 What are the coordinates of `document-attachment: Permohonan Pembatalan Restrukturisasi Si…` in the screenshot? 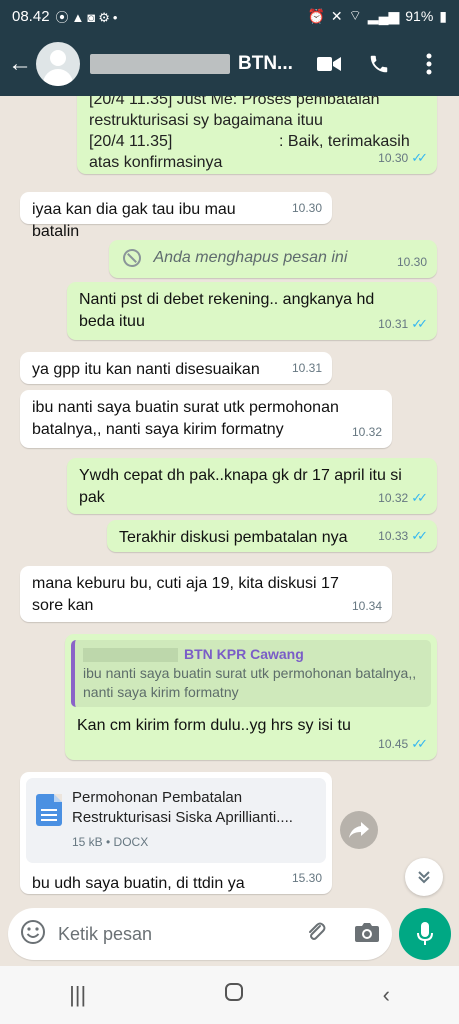 It's located at (176, 820).